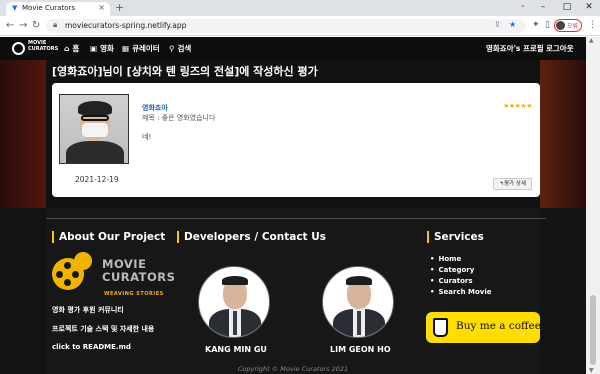 The height and width of the screenshot is (374, 600). What do you see at coordinates (286, 26) in the screenshot?
I see `address-bar: 🔒︎ moviecurators-spring.netlify.app ⇪ ★` at bounding box center [286, 26].